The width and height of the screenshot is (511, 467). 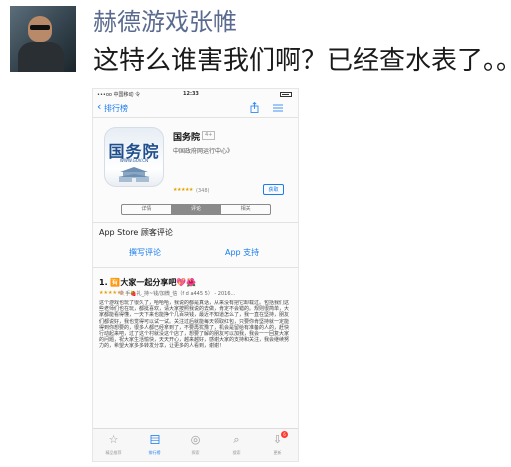 What do you see at coordinates (273, 189) in the screenshot?
I see `get-button: 获取` at bounding box center [273, 189].